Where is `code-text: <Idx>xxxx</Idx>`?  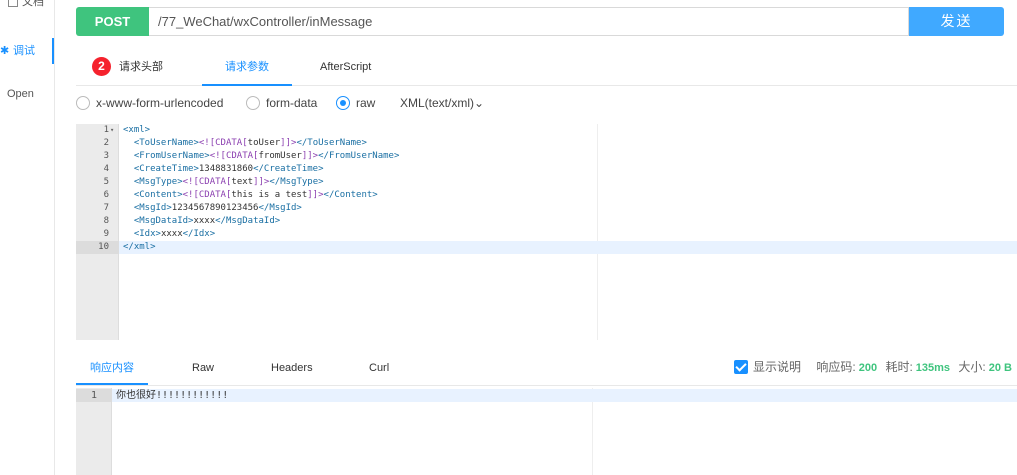
code-text: <Idx>xxxx</Idx> is located at coordinates (169, 234).